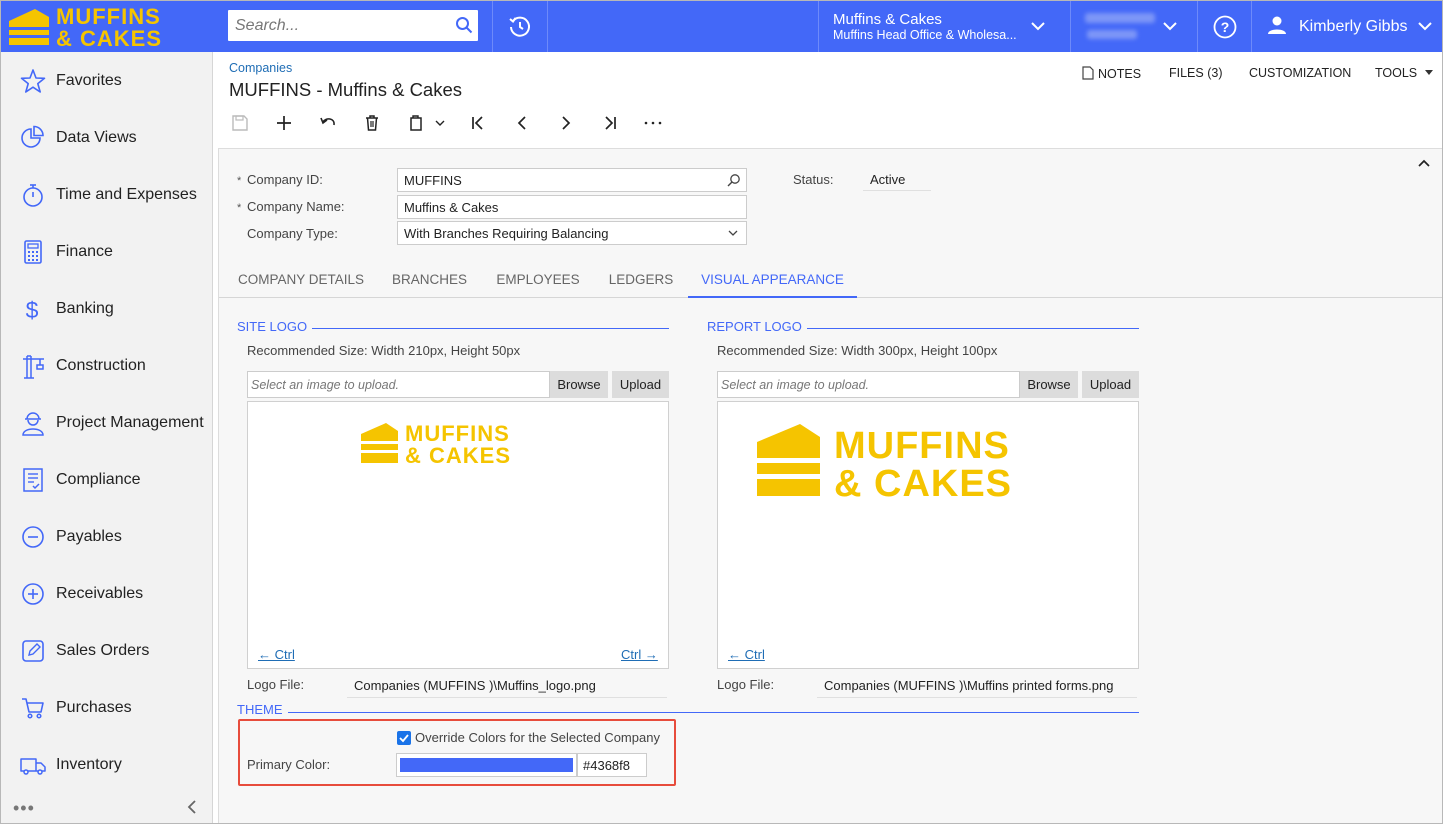 Image resolution: width=1443 pixels, height=824 pixels. Describe the element at coordinates (98, 479) in the screenshot. I see `sidebar-item-label: Compliance` at that location.